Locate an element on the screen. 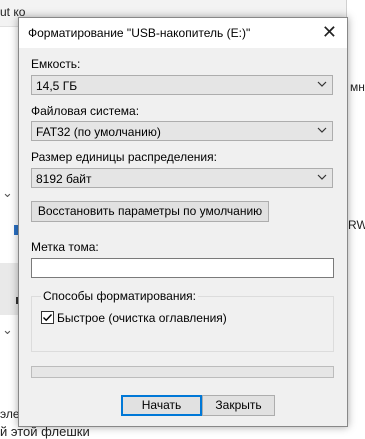 The image size is (365, 439). allocation-unit-select: 8192 байт is located at coordinates (182, 178).